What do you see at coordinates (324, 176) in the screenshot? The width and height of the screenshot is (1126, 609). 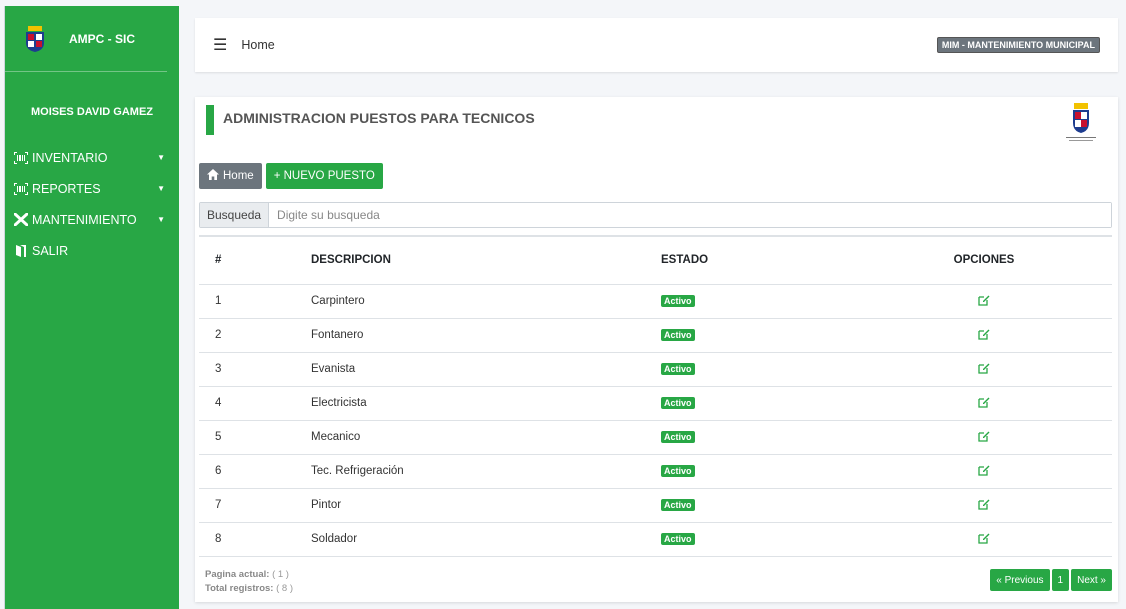 I see `new-position-button: + NUEVO PUESTO` at bounding box center [324, 176].